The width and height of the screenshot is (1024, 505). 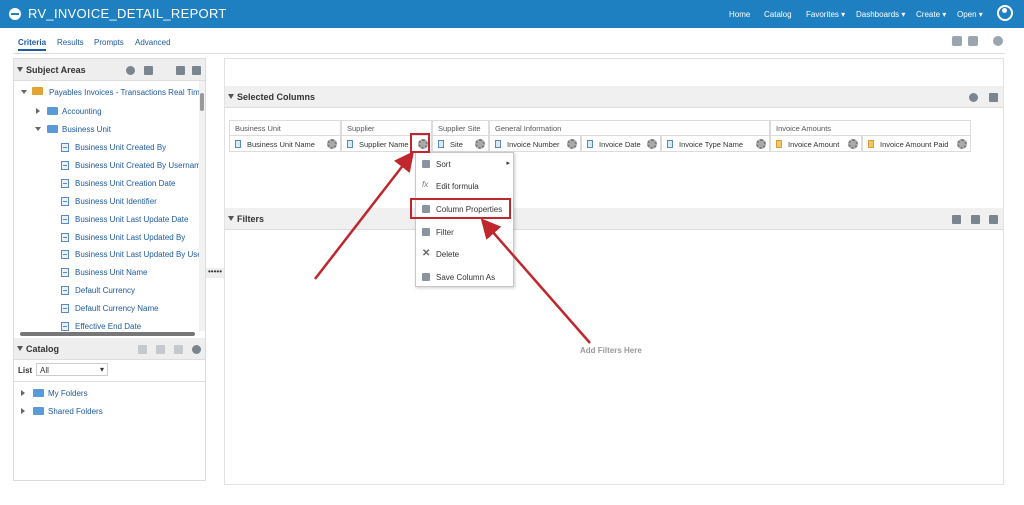 I want to click on menu-label: Sort, so click(x=443, y=164).